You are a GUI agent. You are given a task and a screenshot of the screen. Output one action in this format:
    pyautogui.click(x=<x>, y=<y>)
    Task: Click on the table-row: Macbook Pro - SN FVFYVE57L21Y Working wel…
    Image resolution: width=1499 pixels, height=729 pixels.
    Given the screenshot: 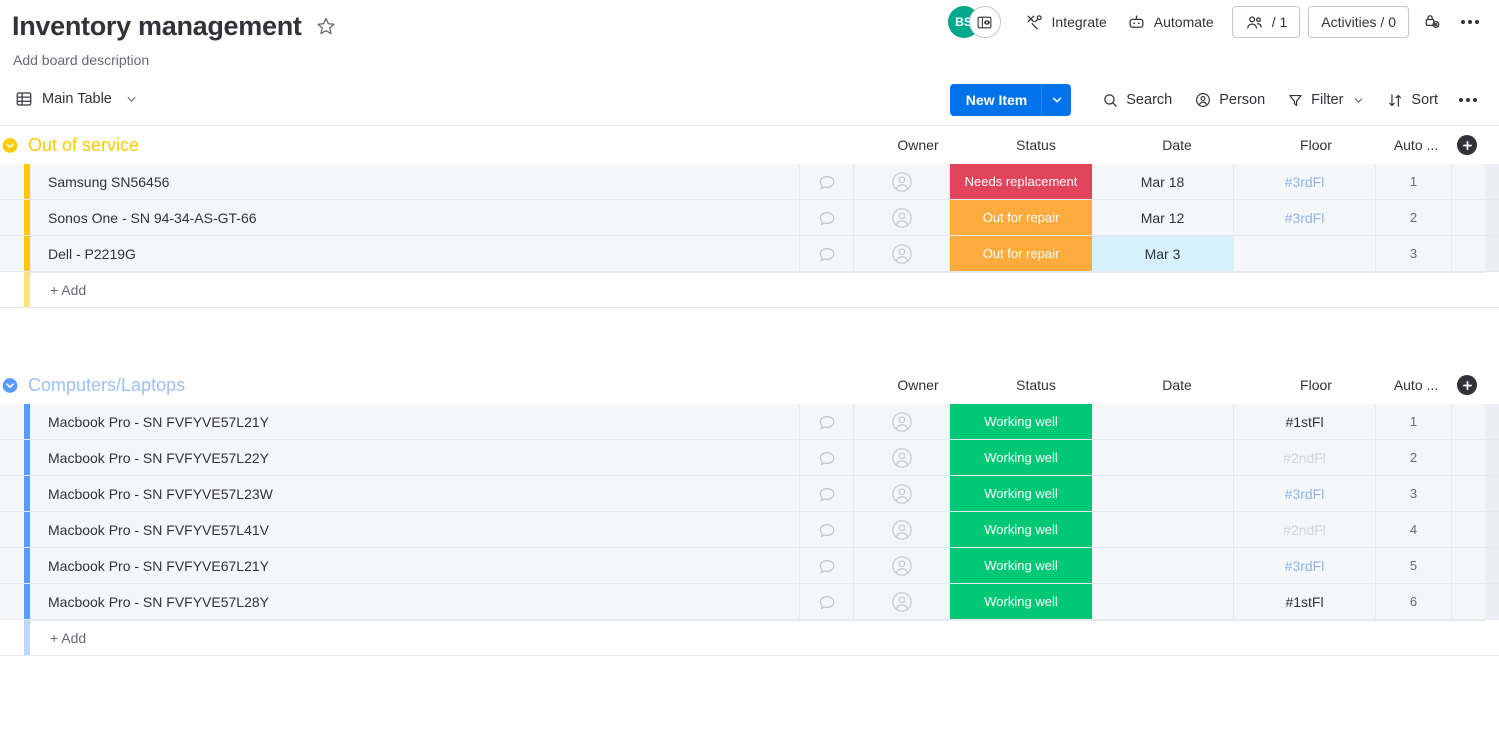 What is the action you would take?
    pyautogui.click(x=749, y=422)
    